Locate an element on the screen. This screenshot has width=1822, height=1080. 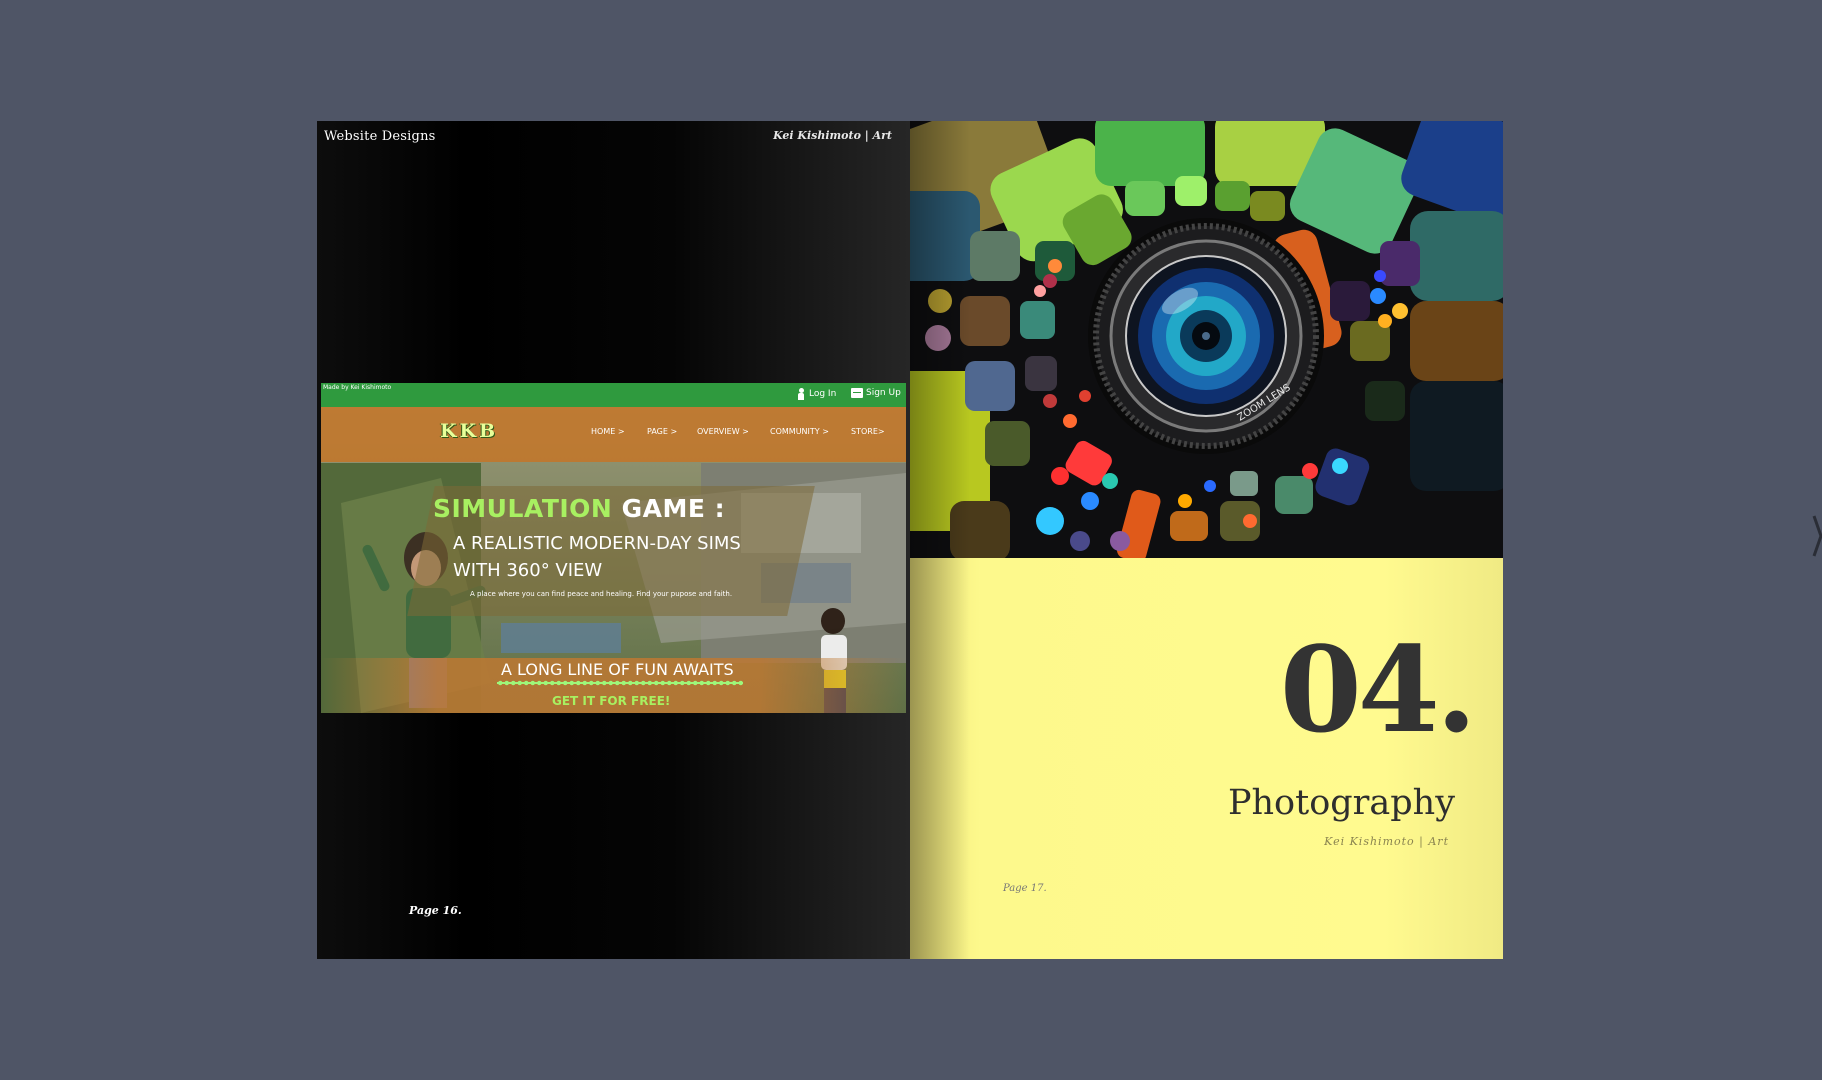
chapter-author: Kei Kishimoto | Art is located at coordinates (1386, 841).